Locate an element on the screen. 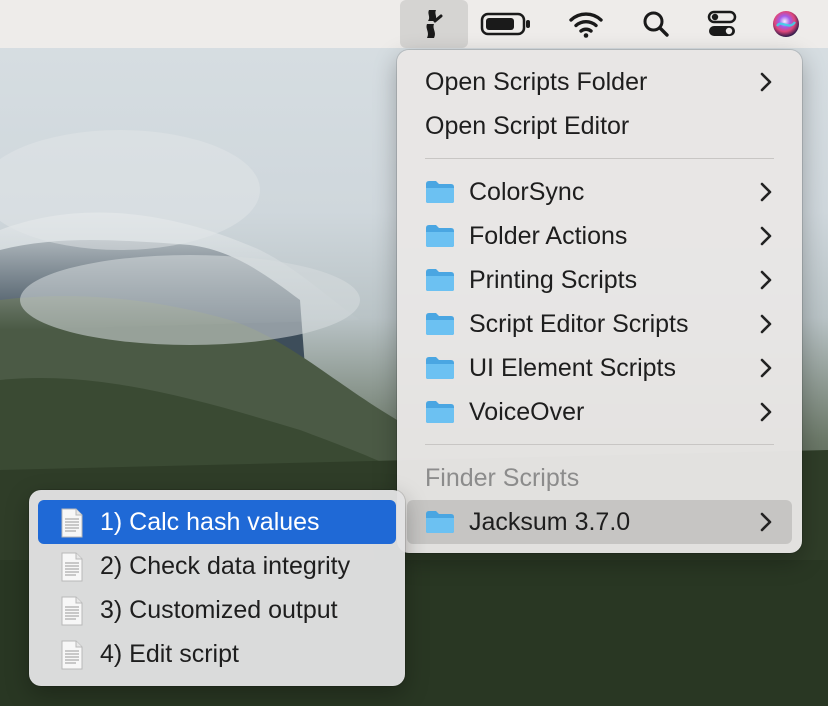 The height and width of the screenshot is (706, 828). siri-icon is located at coordinates (786, 24).